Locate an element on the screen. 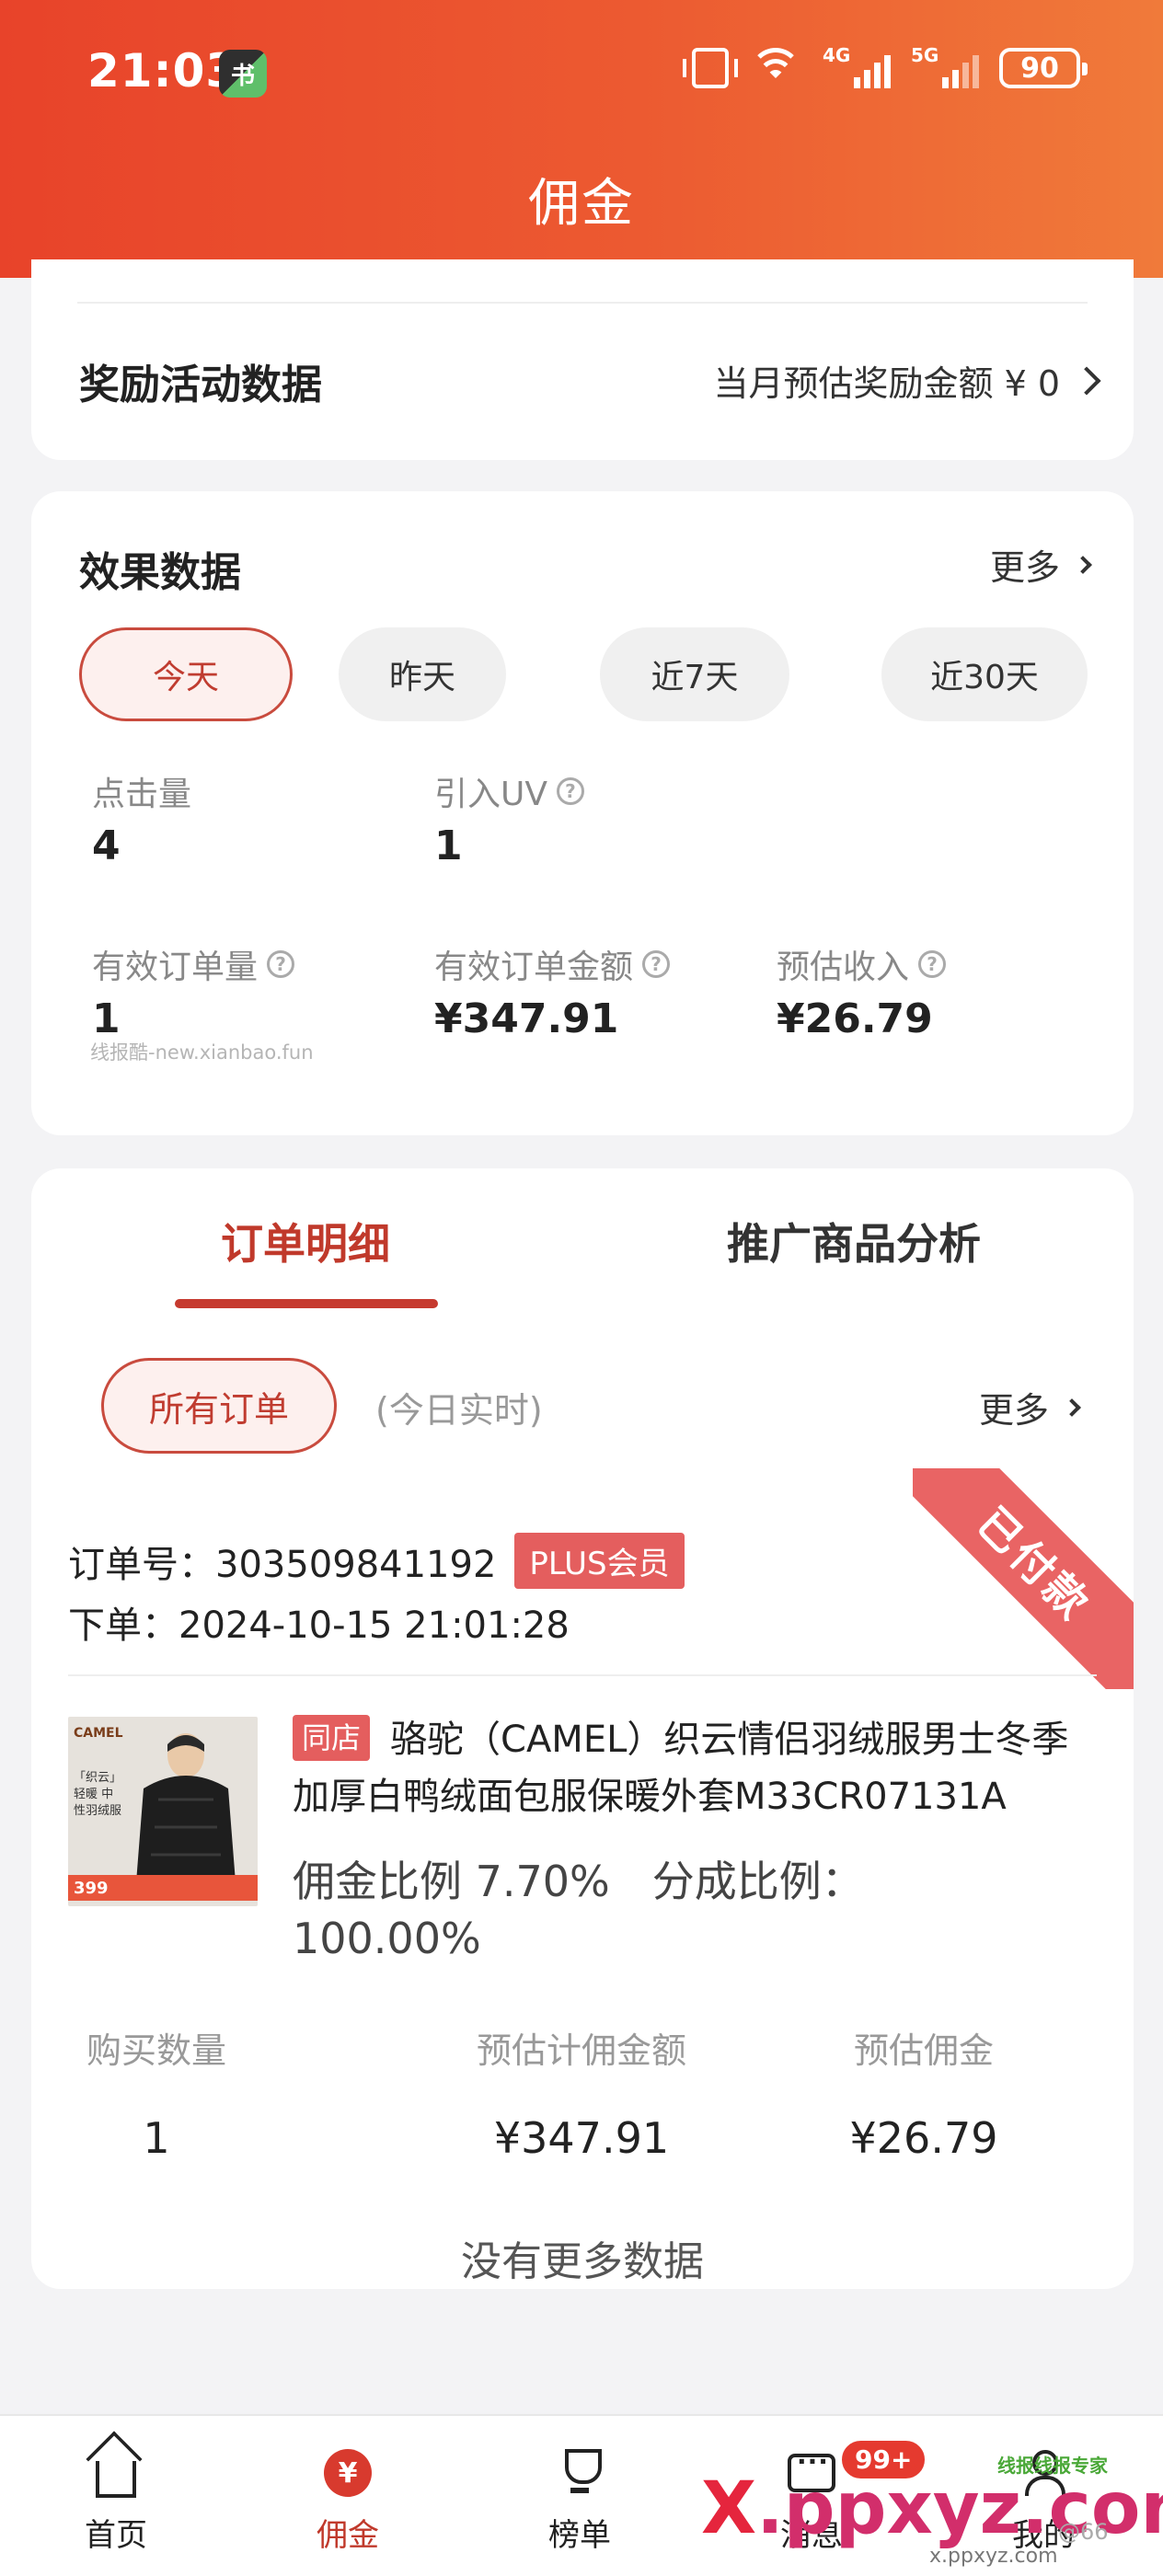  order-number: 订单号：303509841192 is located at coordinates (282, 1564).